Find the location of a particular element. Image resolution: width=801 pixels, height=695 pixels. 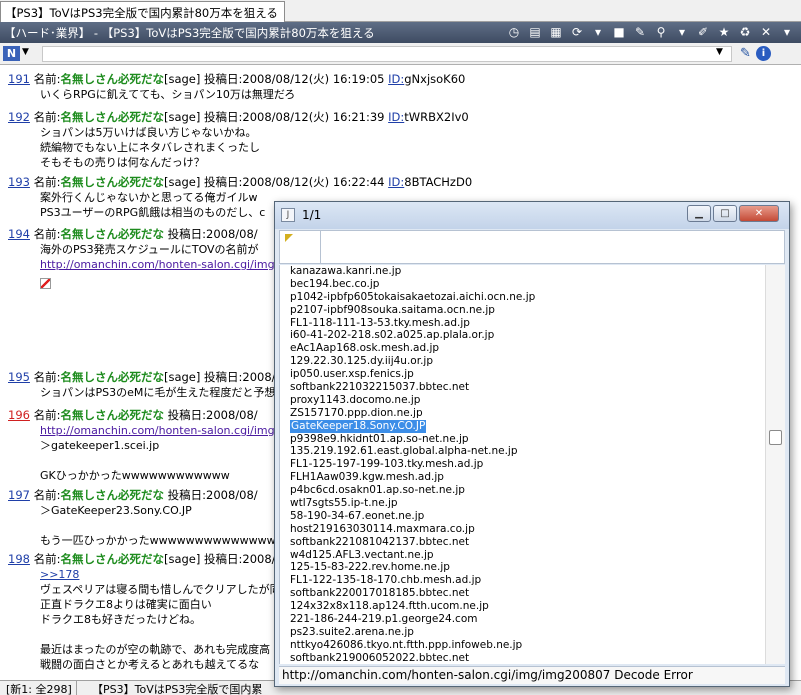

list-item: FL1-125-197-199-103.tky.mesh.ad.jp is located at coordinates (522, 464).